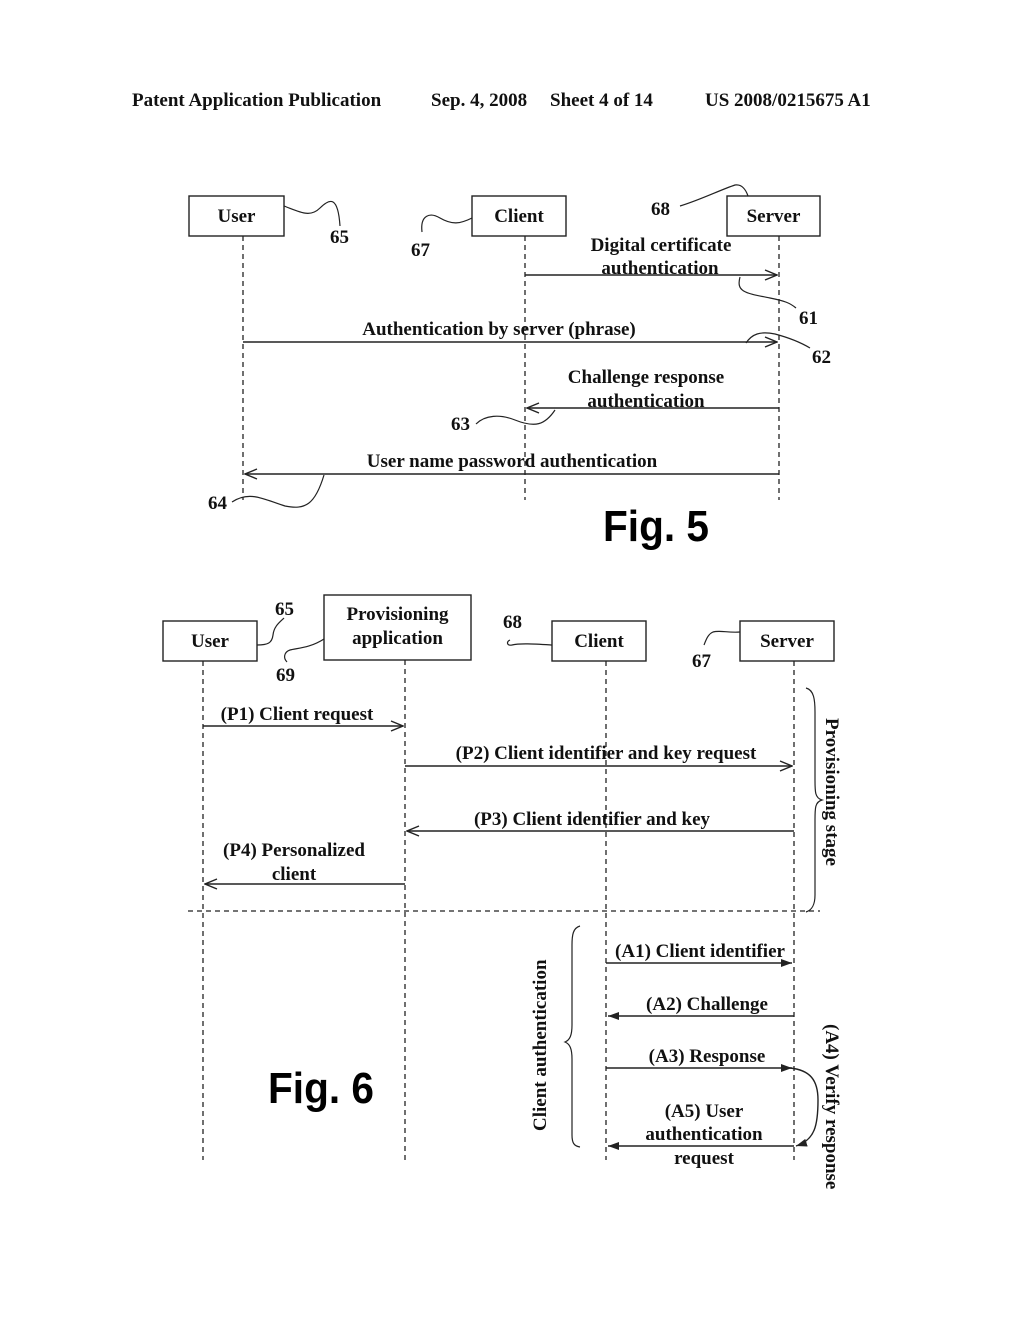 The image size is (1024, 1320). What do you see at coordinates (704, 1111) in the screenshot?
I see `msg-label: (A5) User` at bounding box center [704, 1111].